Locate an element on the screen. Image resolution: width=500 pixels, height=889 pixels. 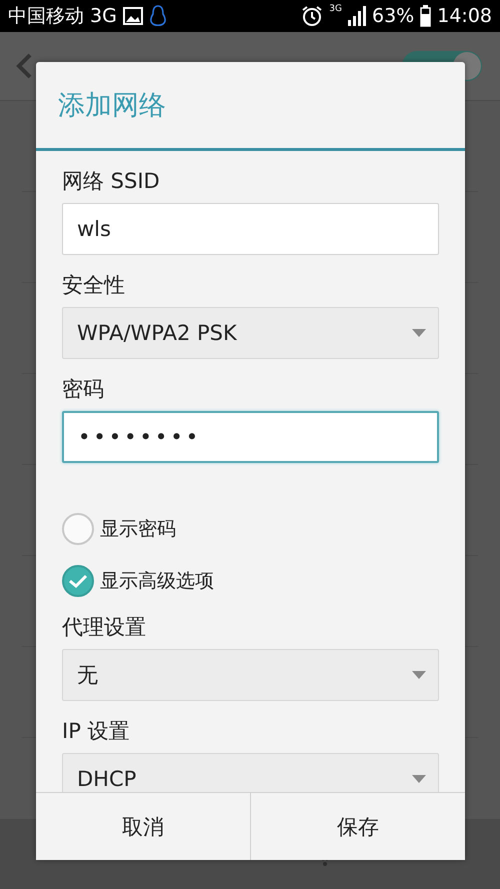
check-icon is located at coordinates (78, 581).